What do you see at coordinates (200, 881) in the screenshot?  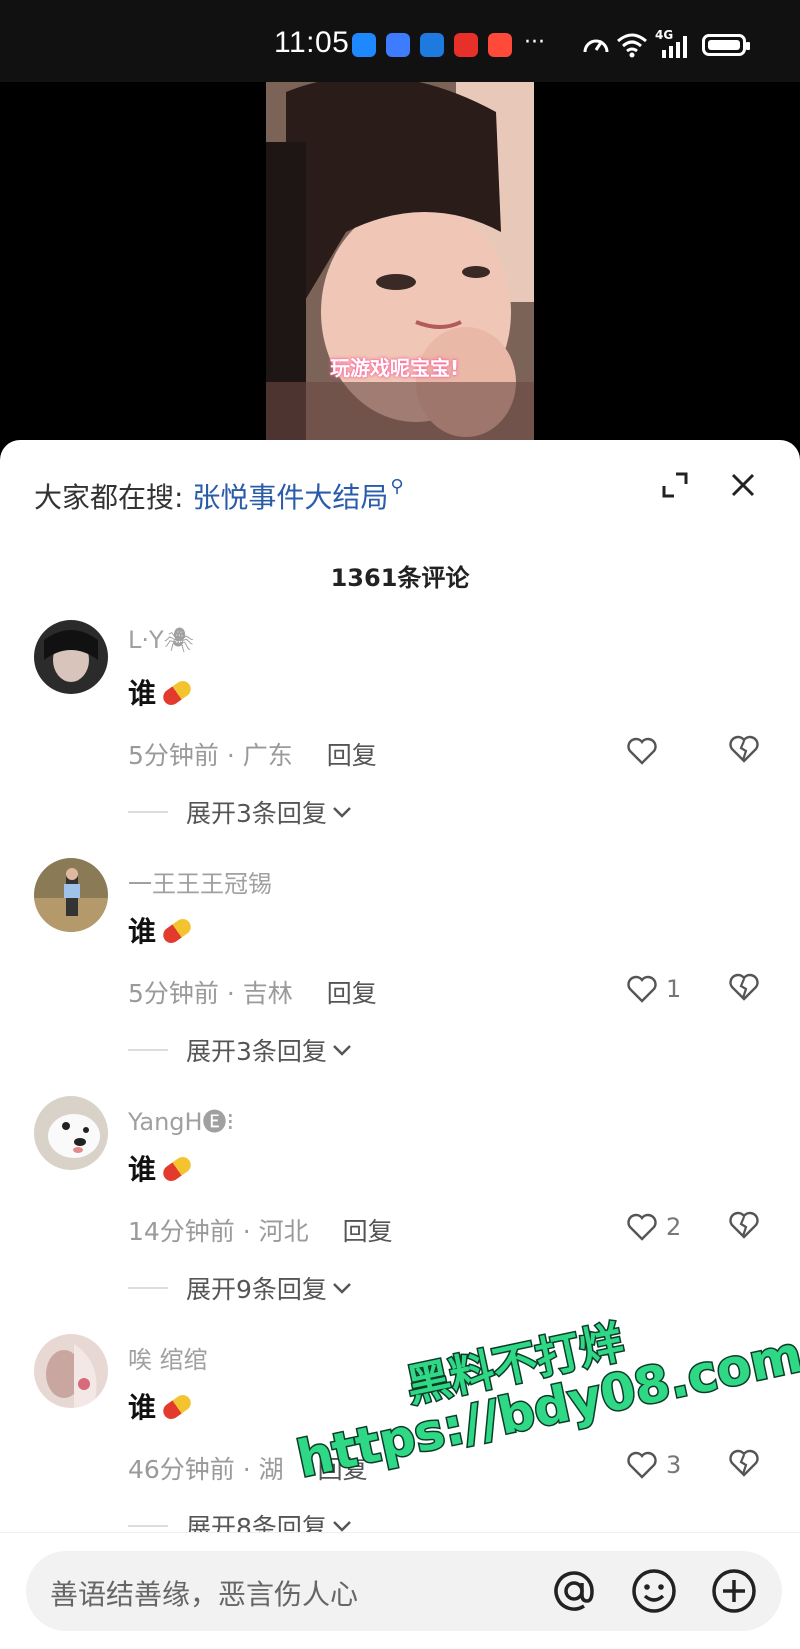 I see `username: 一王王王冠锡` at bounding box center [200, 881].